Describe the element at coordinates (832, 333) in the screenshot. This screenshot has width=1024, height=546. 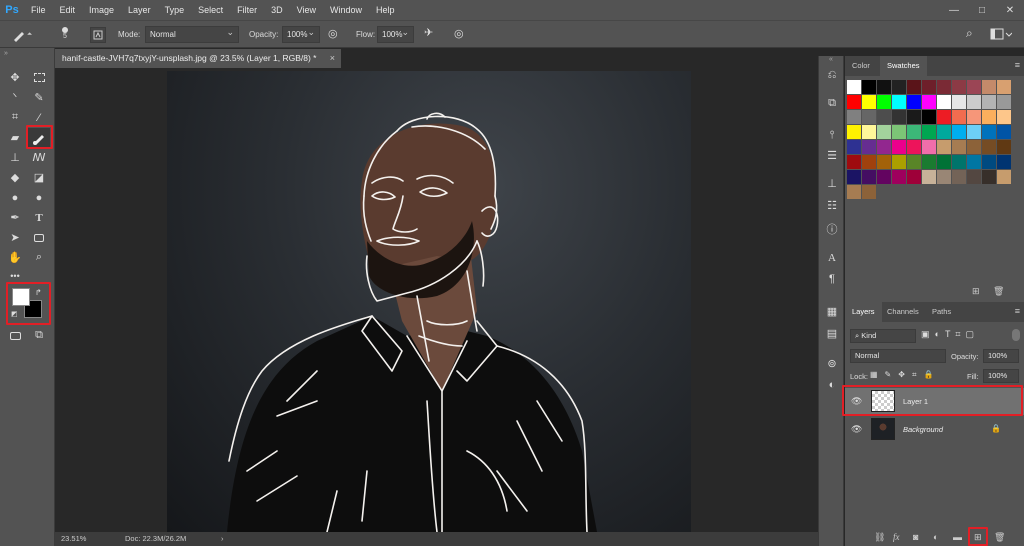
I see `notes-icon: ▤` at that location.